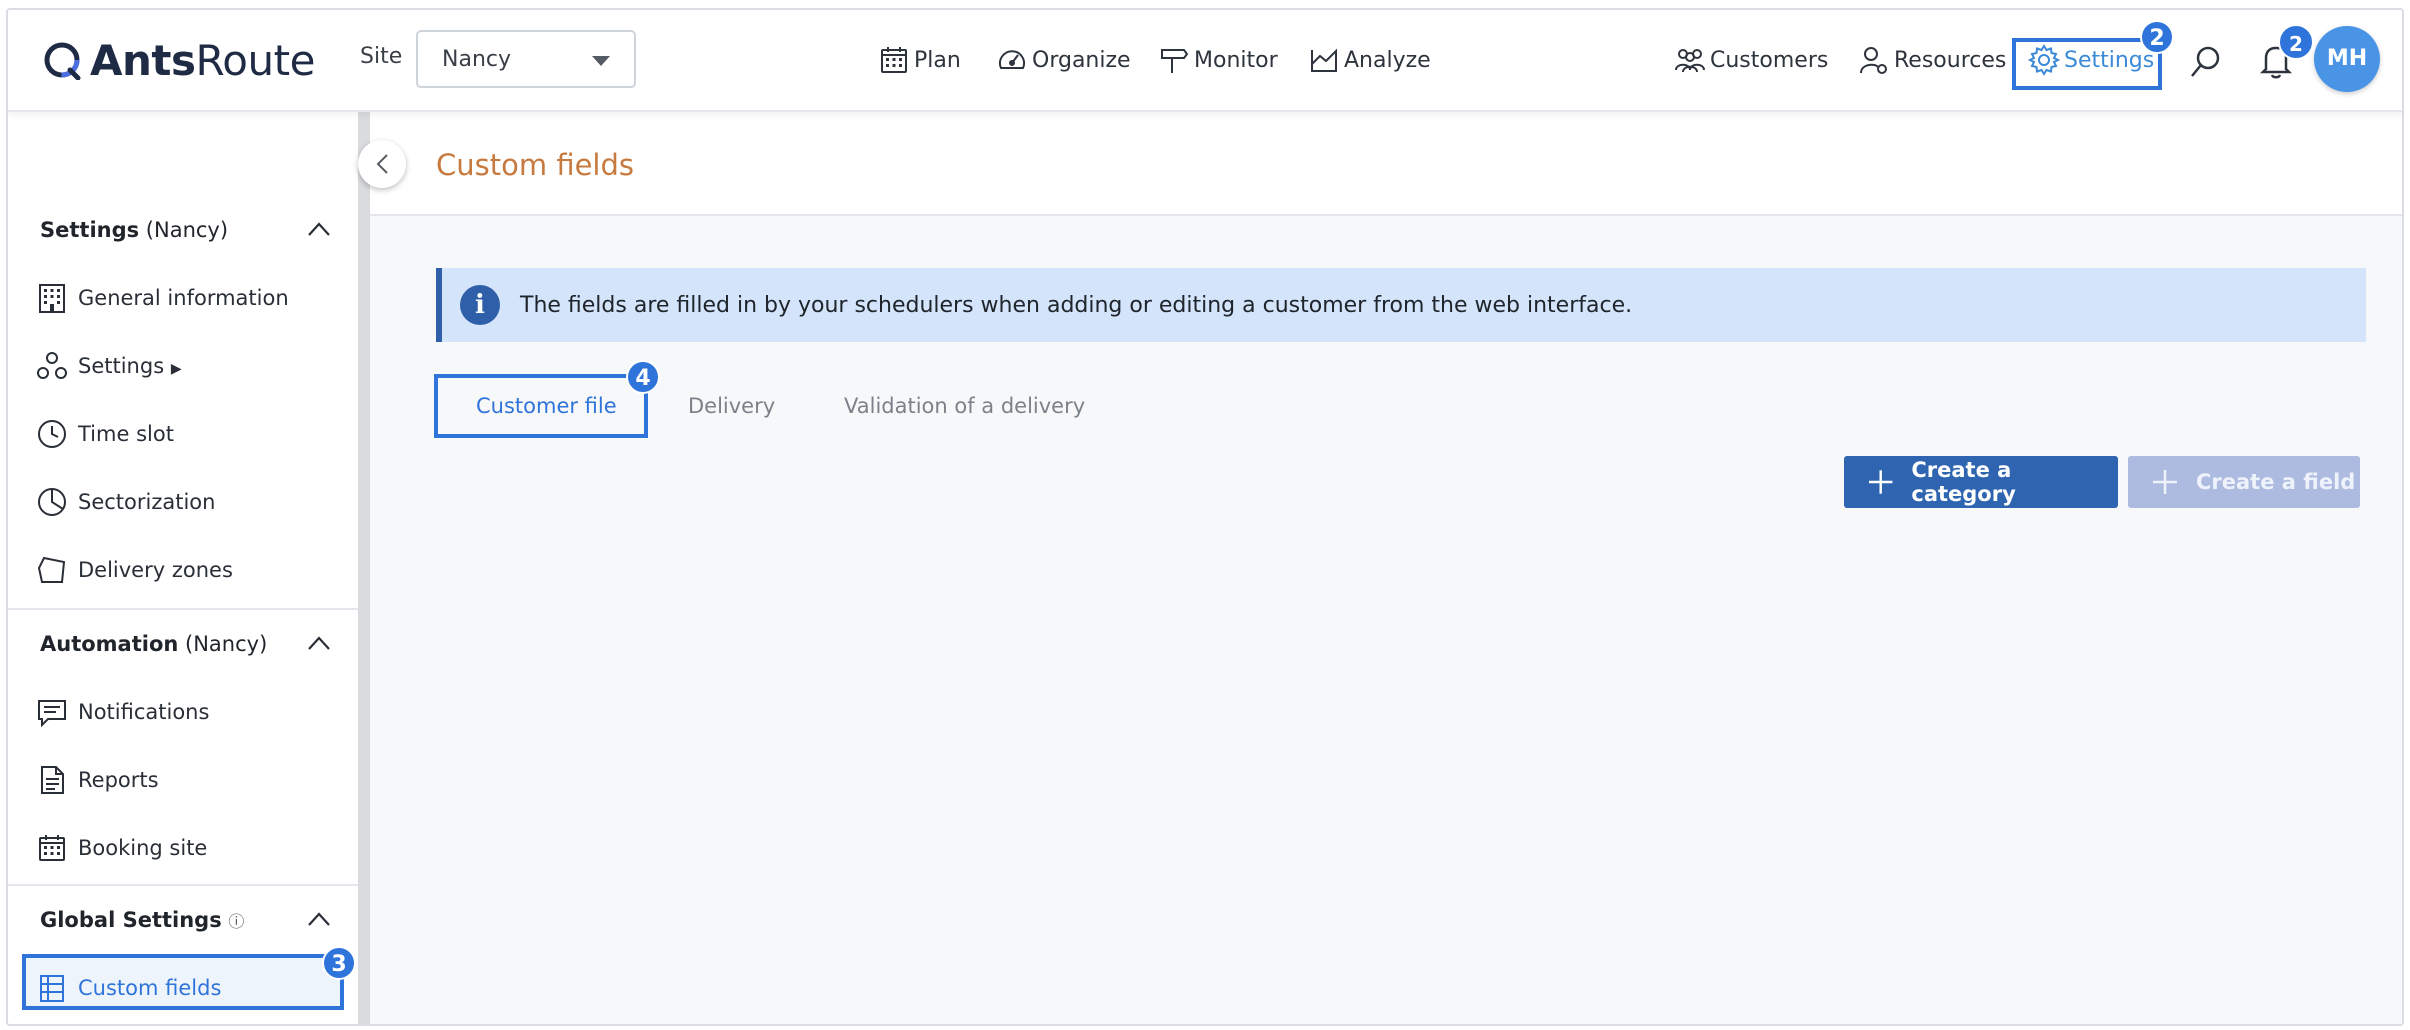 The height and width of the screenshot is (1030, 2410). I want to click on sidebar-item-label: Settings ▶, so click(130, 366).